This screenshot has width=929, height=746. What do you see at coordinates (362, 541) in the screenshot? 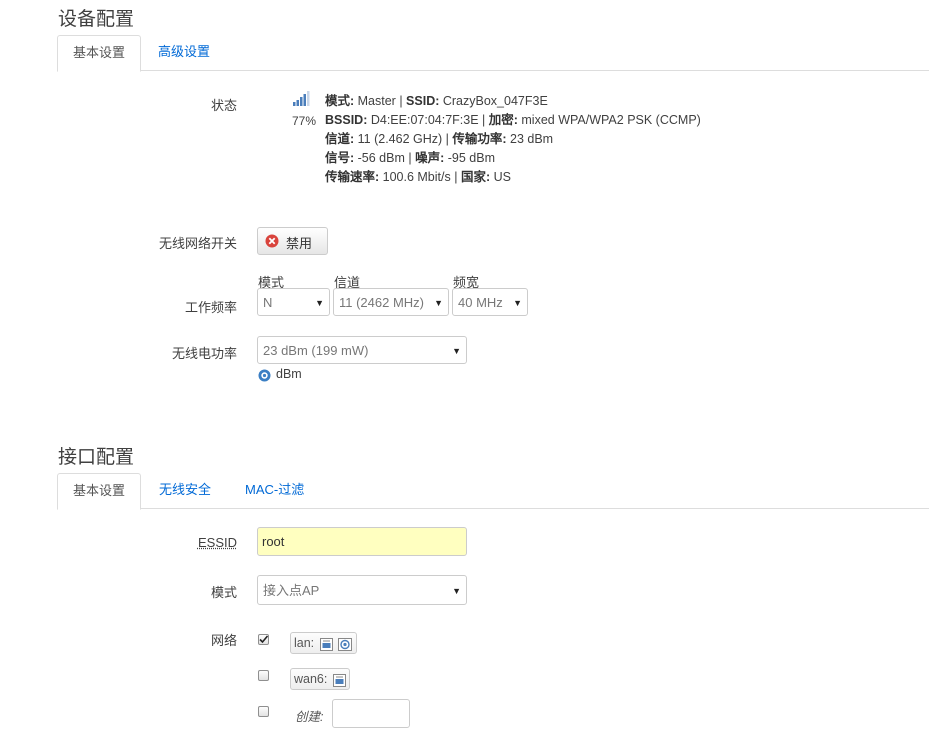
I see `essid-input: root` at bounding box center [362, 541].